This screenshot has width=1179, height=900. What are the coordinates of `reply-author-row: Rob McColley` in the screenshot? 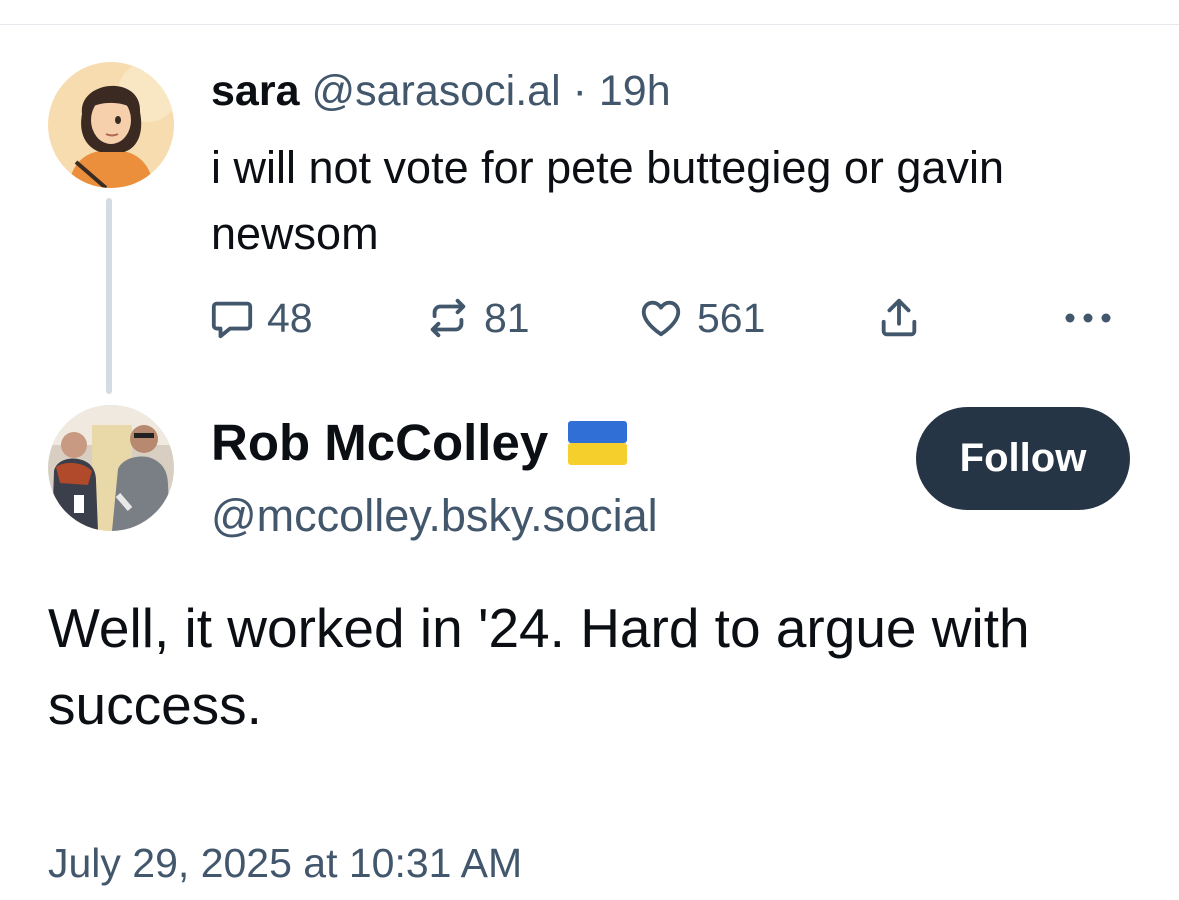 It's located at (419, 443).